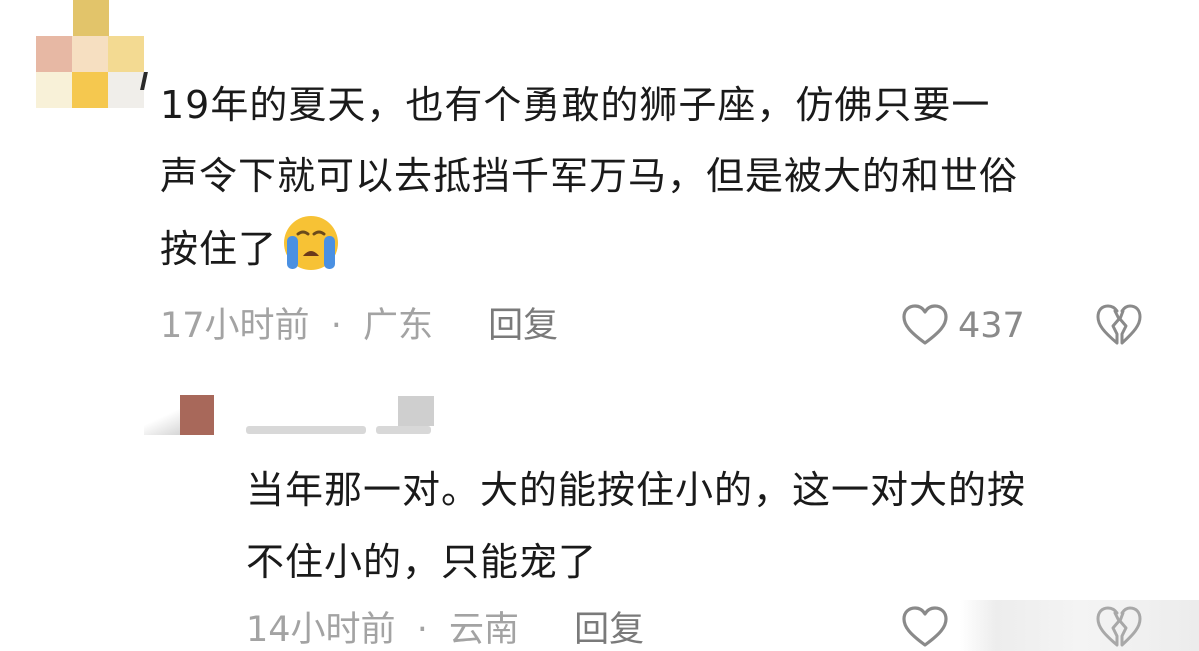  I want to click on timestamp: 17小时前, so click(235, 326).